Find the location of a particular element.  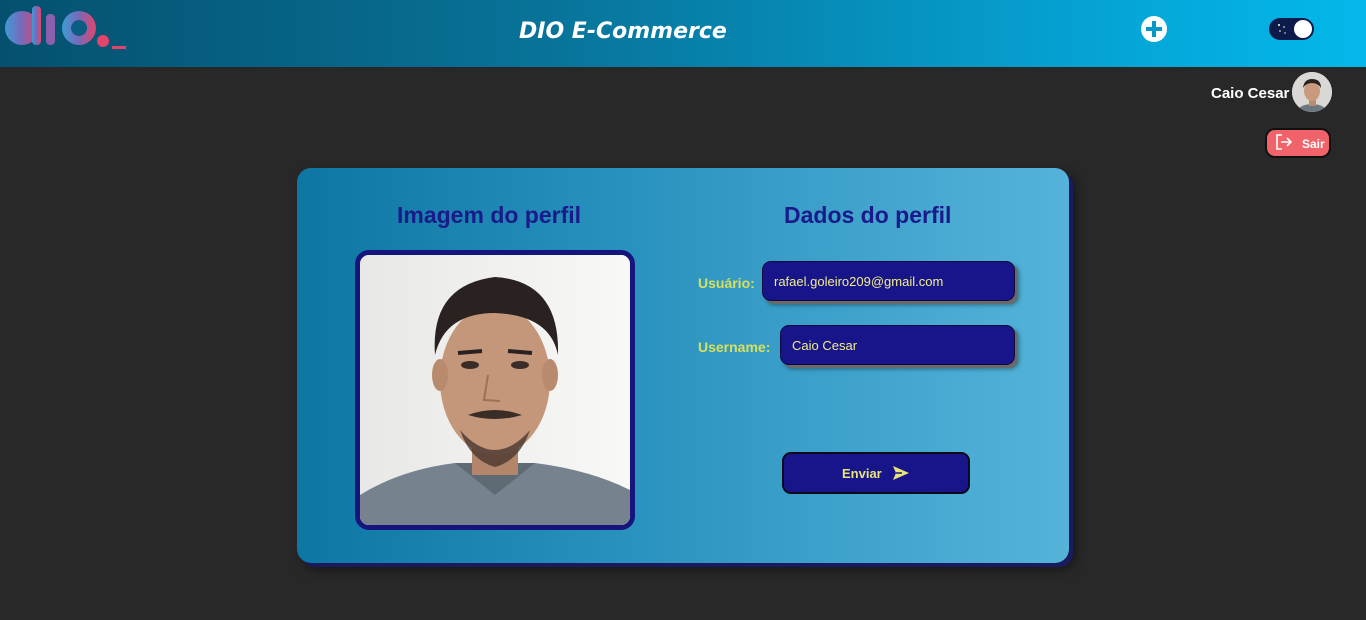

user-avatar is located at coordinates (1312, 92).